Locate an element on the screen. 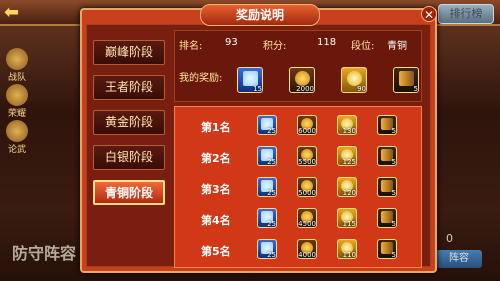  gold-reward-icon: 120 is located at coordinates (347, 187).